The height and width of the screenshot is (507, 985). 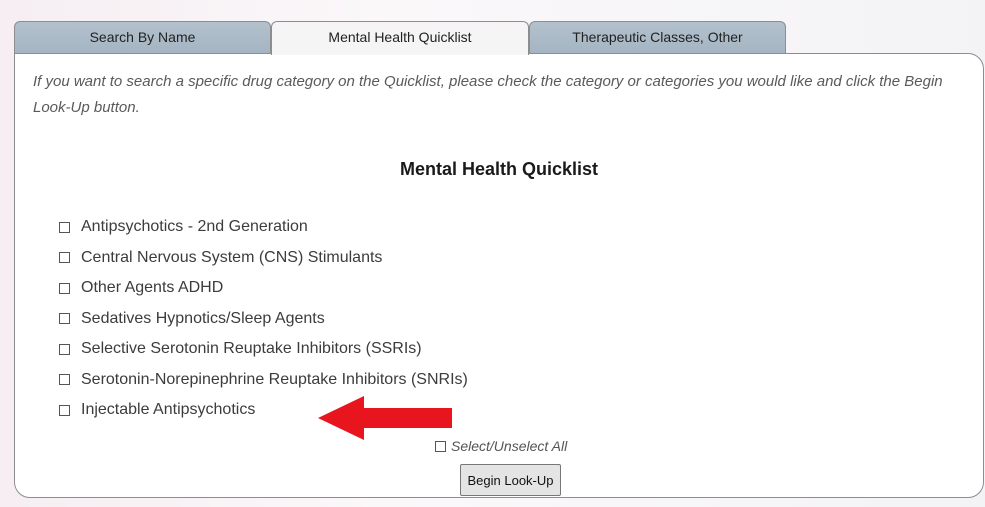 I want to click on section-title: Mental Health Quicklist, so click(x=499, y=169).